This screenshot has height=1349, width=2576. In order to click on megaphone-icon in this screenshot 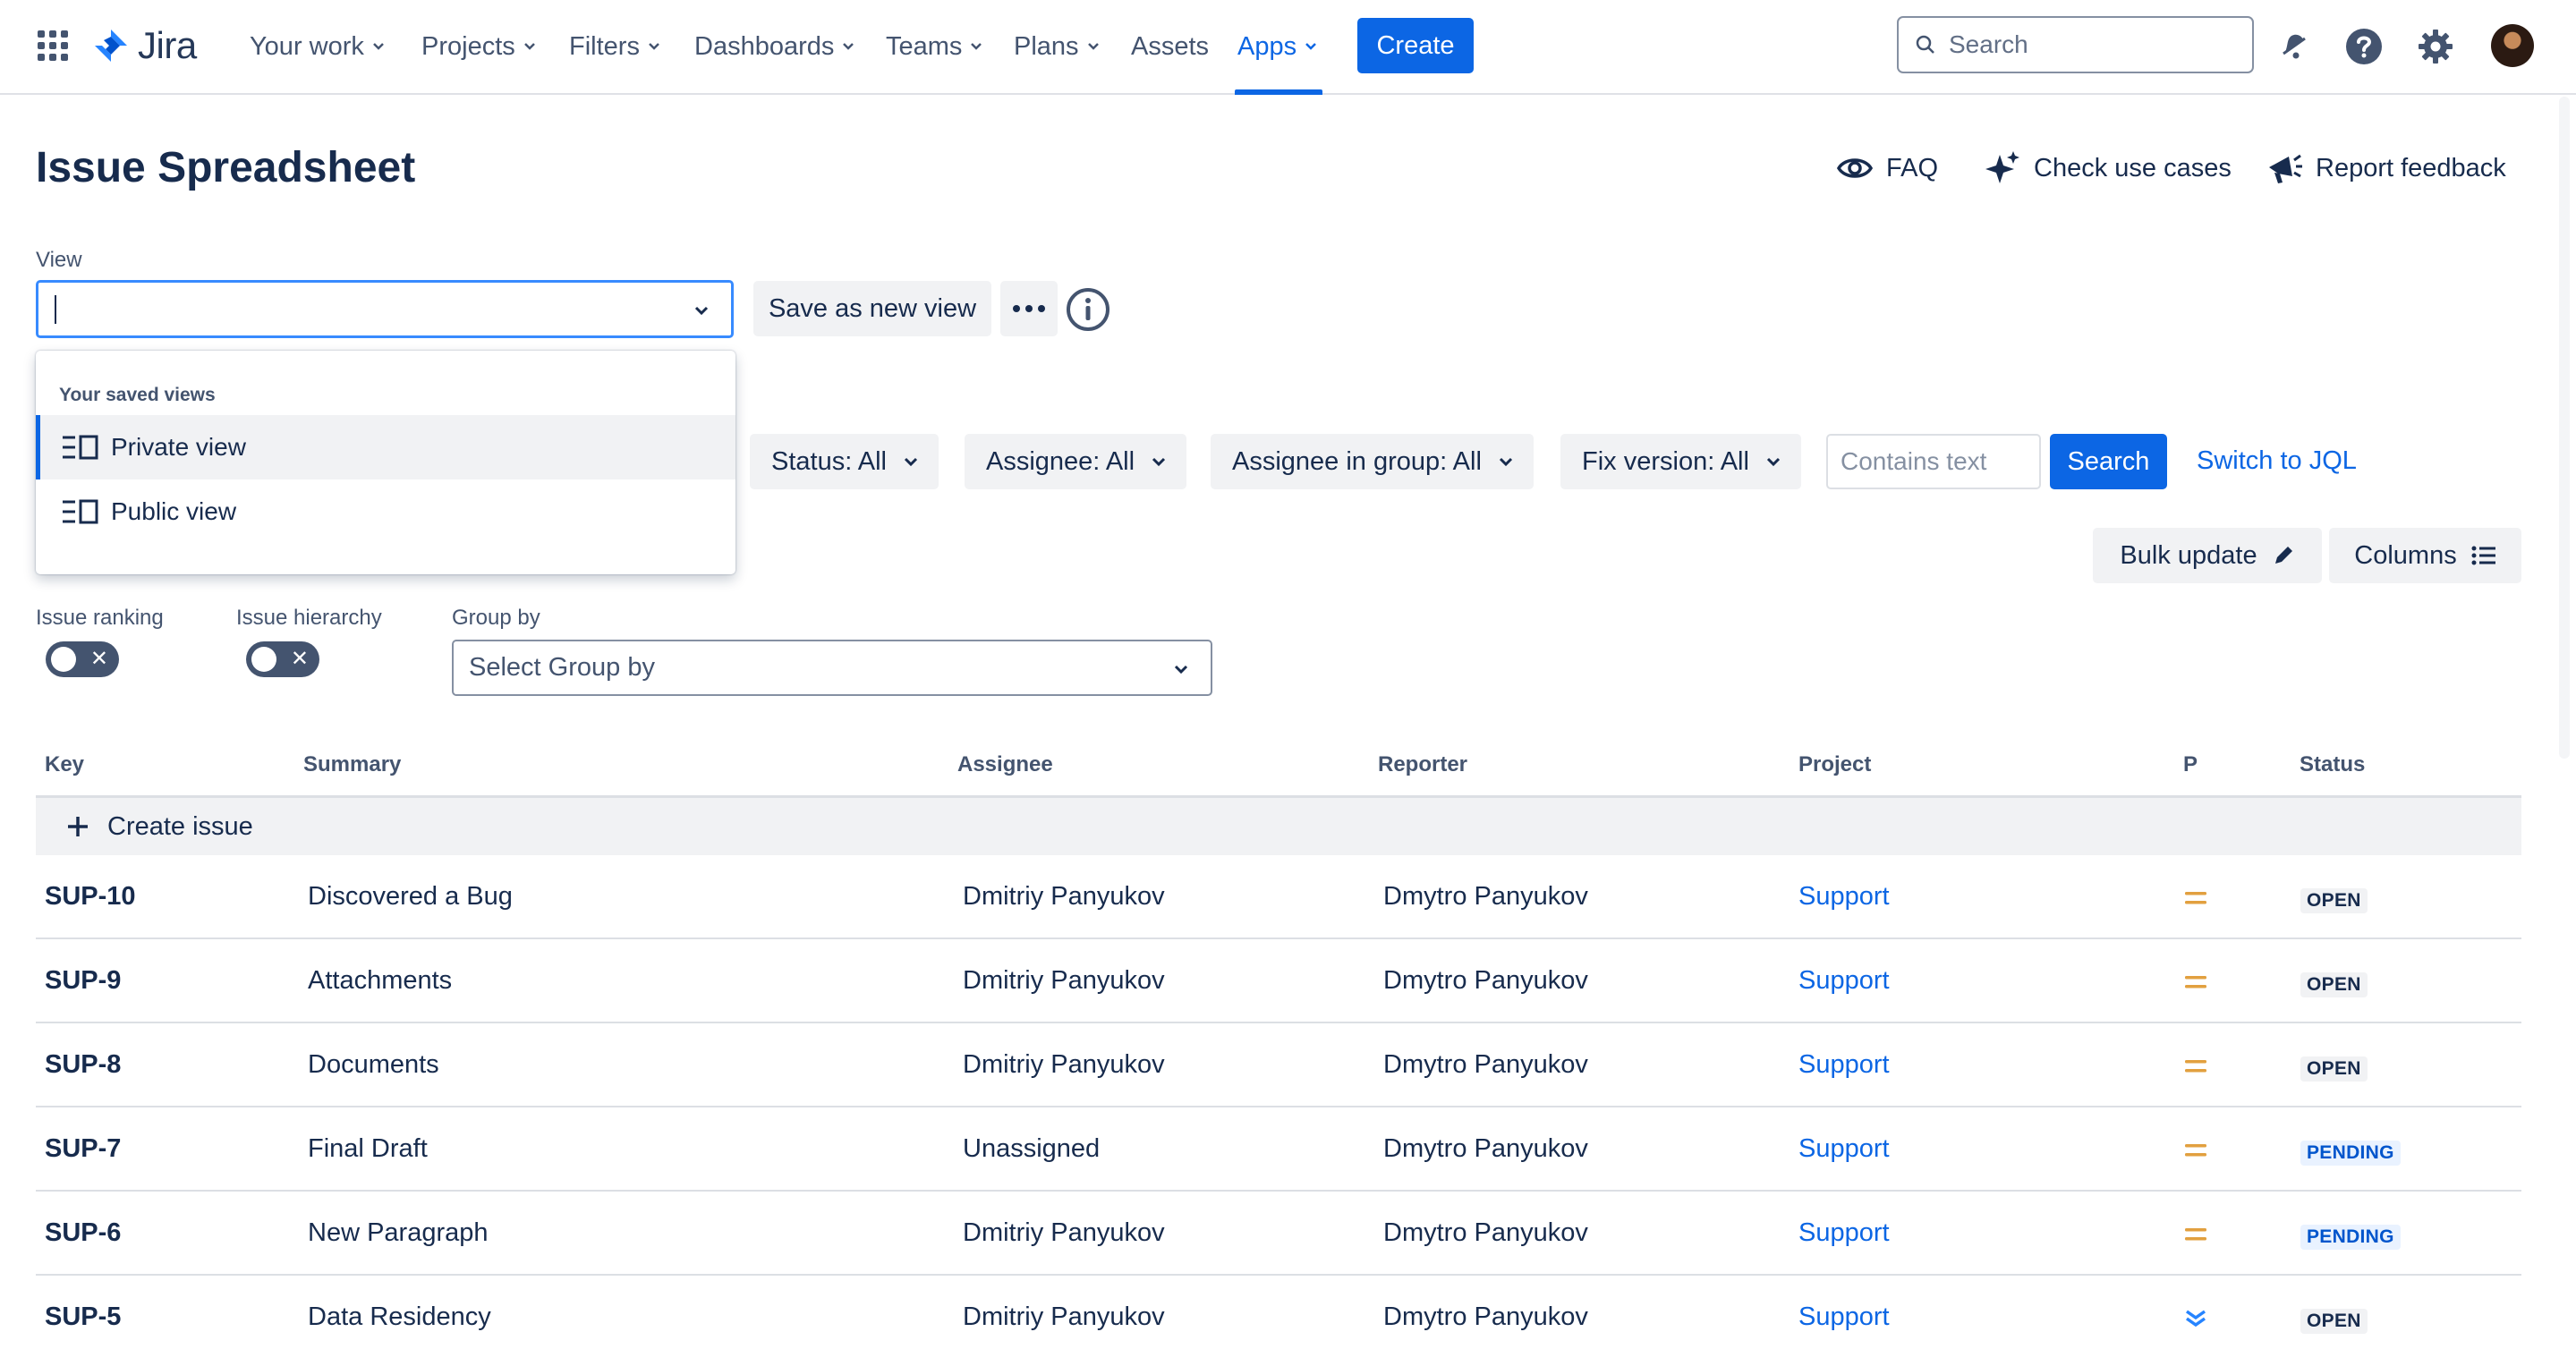, I will do `click(2285, 168)`.